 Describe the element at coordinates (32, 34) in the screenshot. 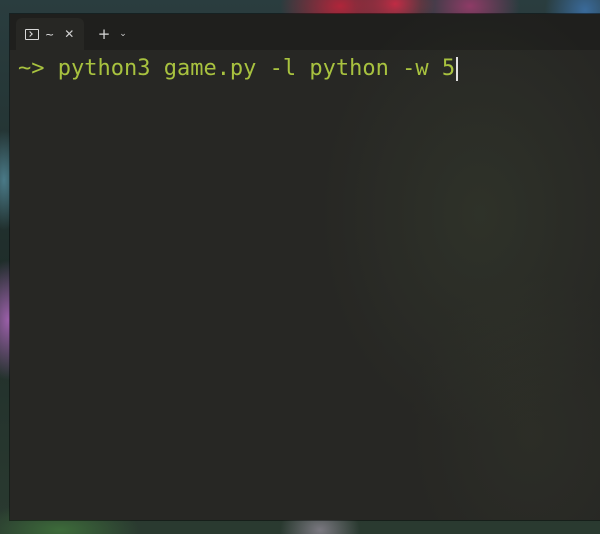

I see `terminal-icon` at that location.